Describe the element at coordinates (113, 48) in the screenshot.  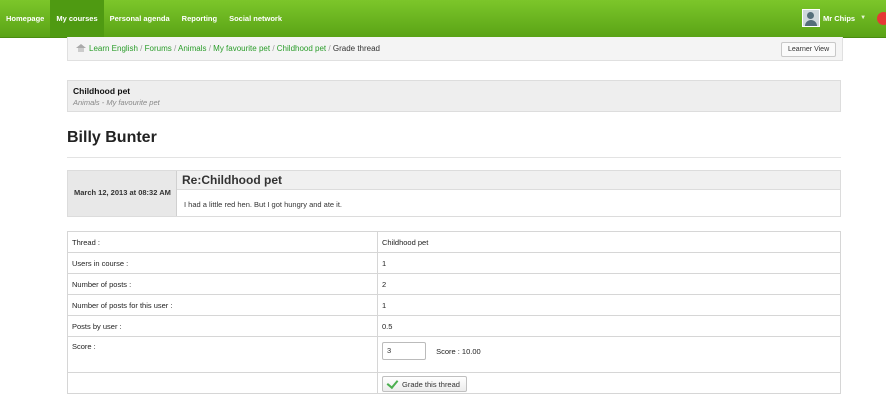
I see `breadcrumb-learn-english: Learn English` at that location.